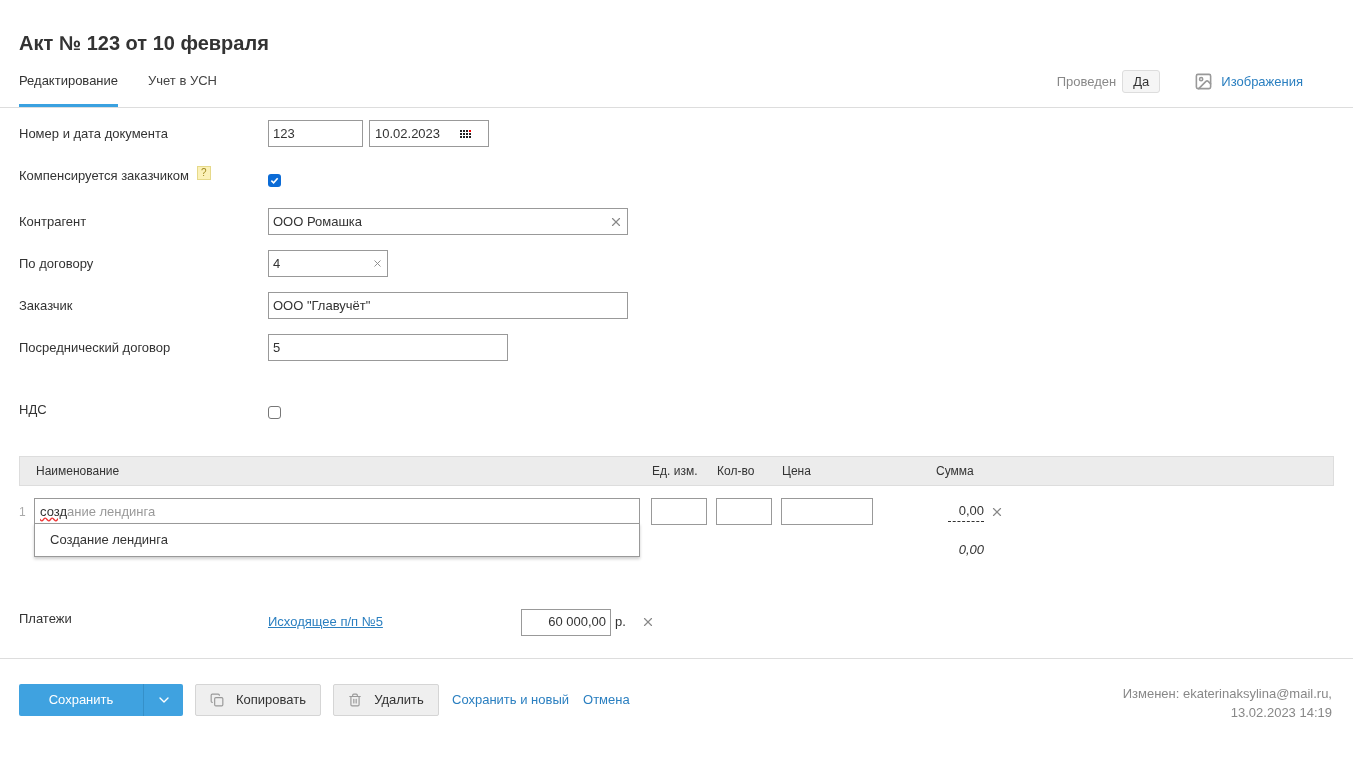 The image size is (1353, 758). Describe the element at coordinates (315, 133) in the screenshot. I see `number-field: 123` at that location.